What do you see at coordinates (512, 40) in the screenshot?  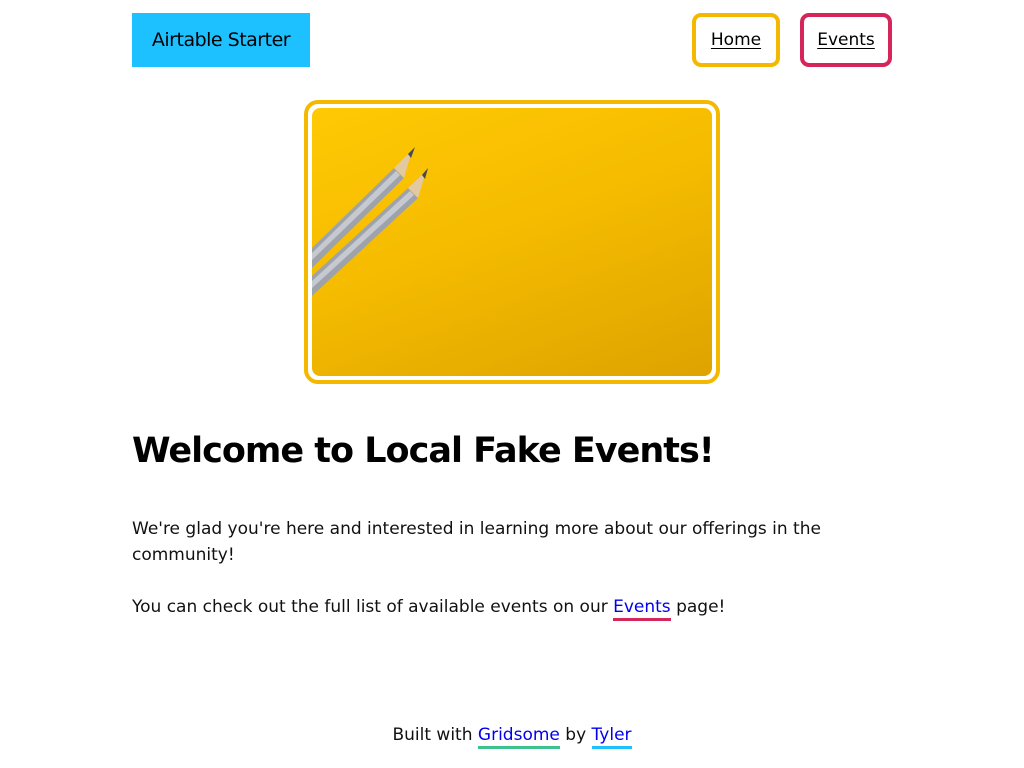 I see `site-header: Airtable Starter Home Events` at bounding box center [512, 40].